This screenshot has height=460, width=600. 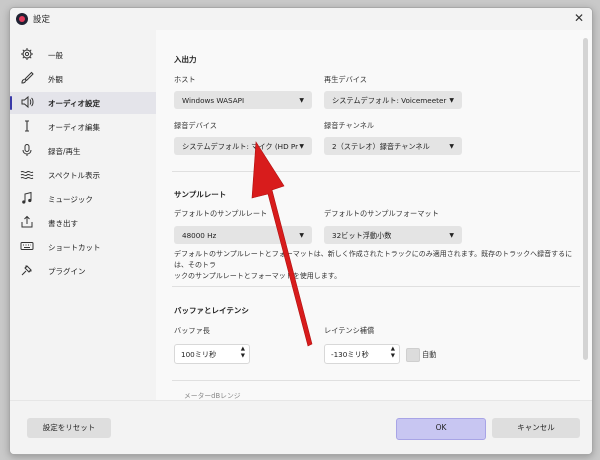 What do you see at coordinates (381, 213) in the screenshot?
I see `sample-format-label: デフォルトのサンプルフォーマット` at bounding box center [381, 213].